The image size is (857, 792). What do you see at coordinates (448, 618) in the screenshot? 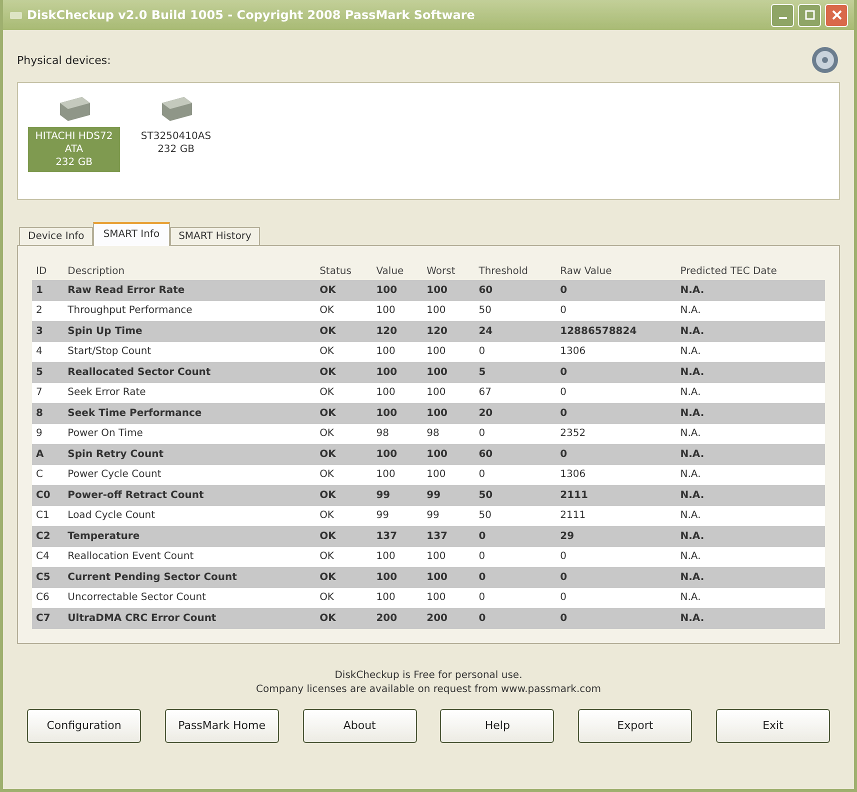
I see `table-cell: 200` at bounding box center [448, 618].